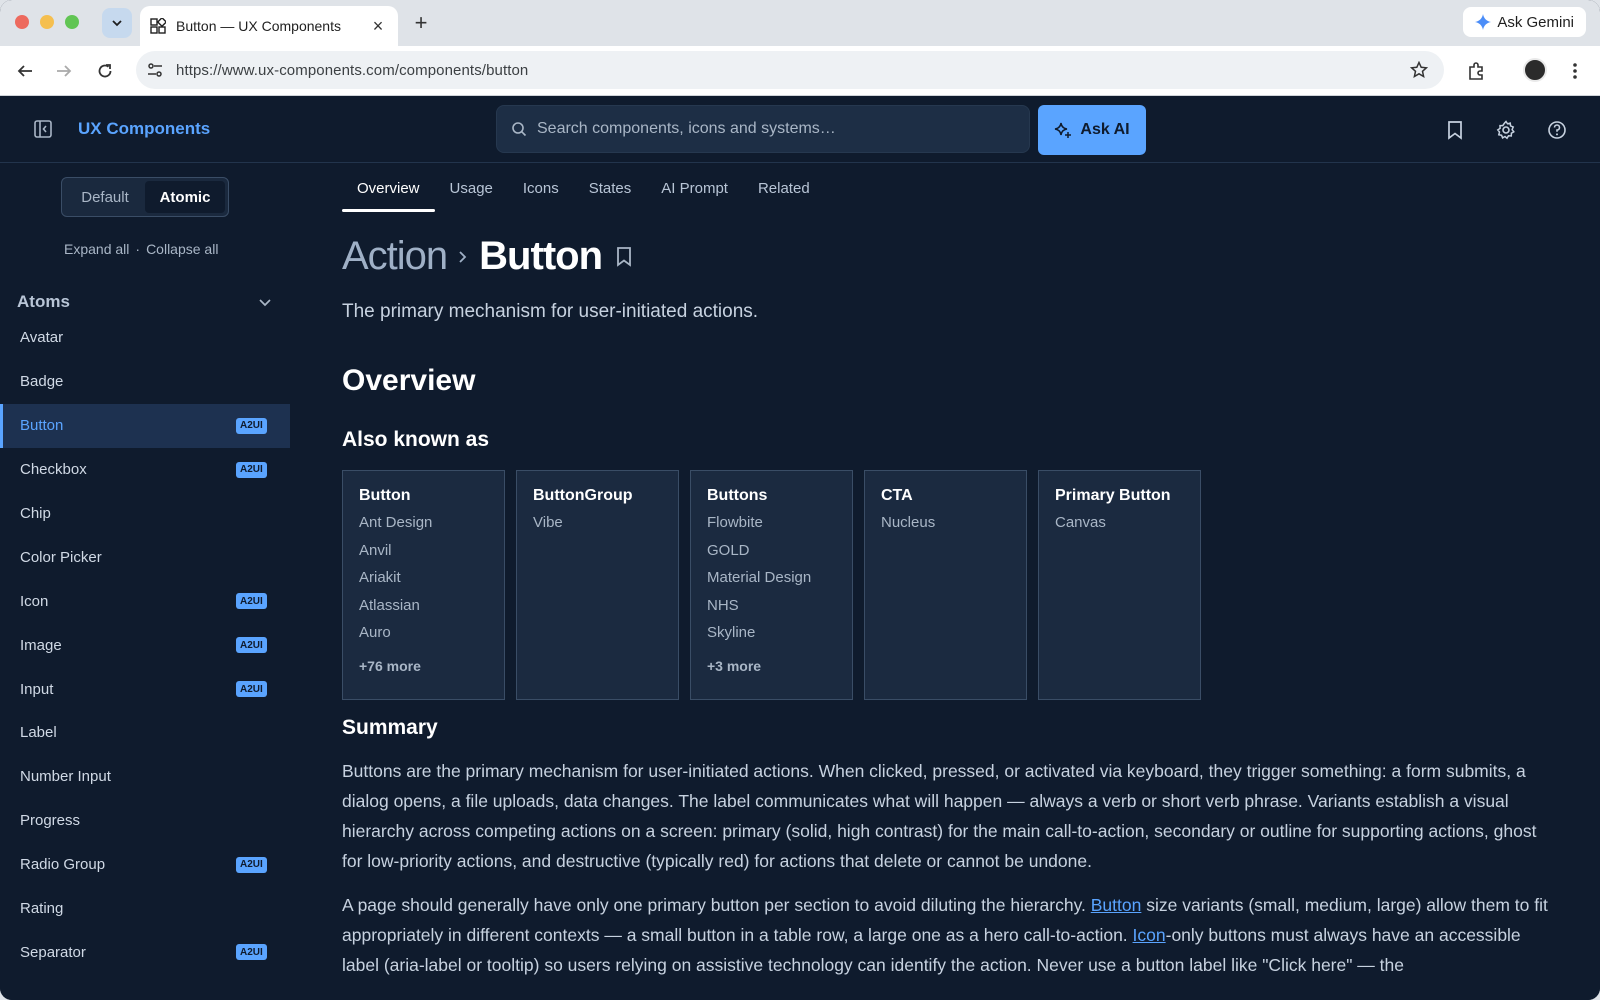 The width and height of the screenshot is (1600, 1000). Describe the element at coordinates (47, 22) in the screenshot. I see `minimize-window-button` at that location.